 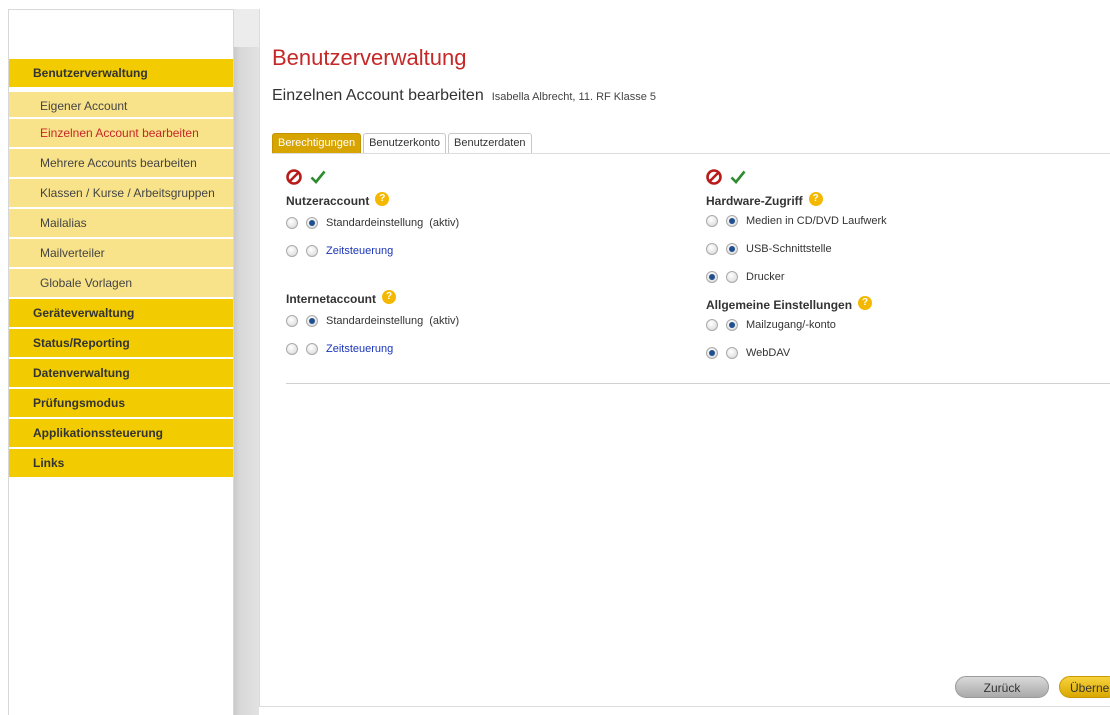 I want to click on group-title-nutzeraccount: Nutzeraccount ?, so click(x=486, y=201).